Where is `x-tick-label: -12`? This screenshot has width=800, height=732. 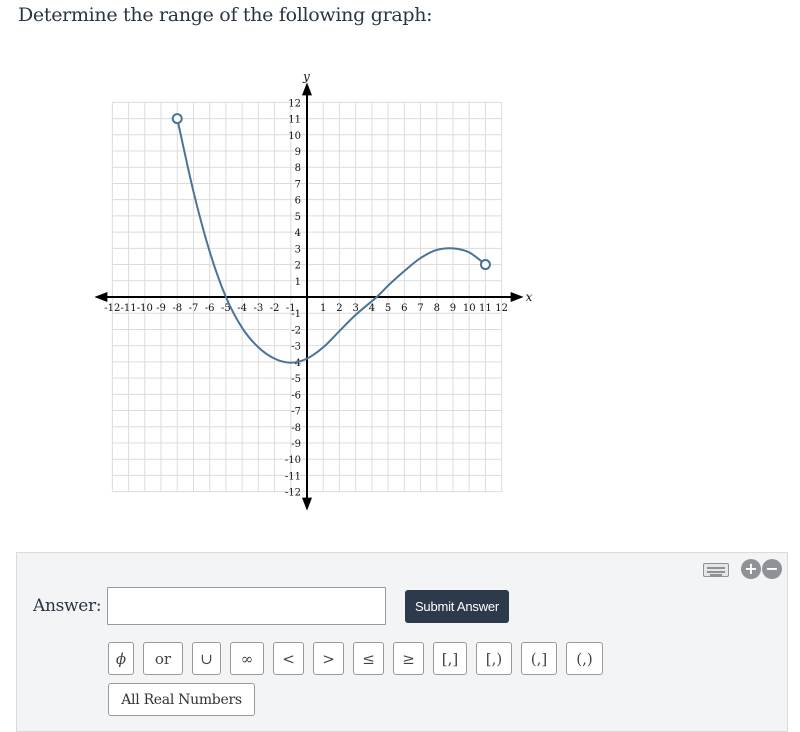 x-tick-label: -12 is located at coordinates (112, 308).